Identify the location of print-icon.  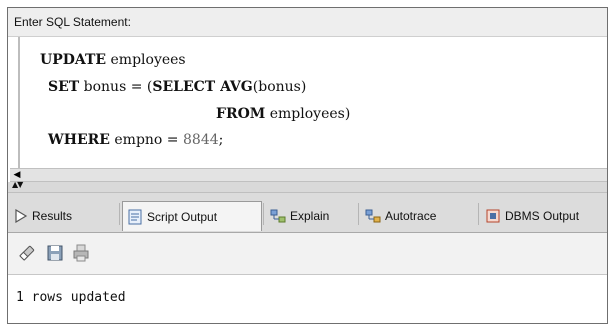
(81, 253).